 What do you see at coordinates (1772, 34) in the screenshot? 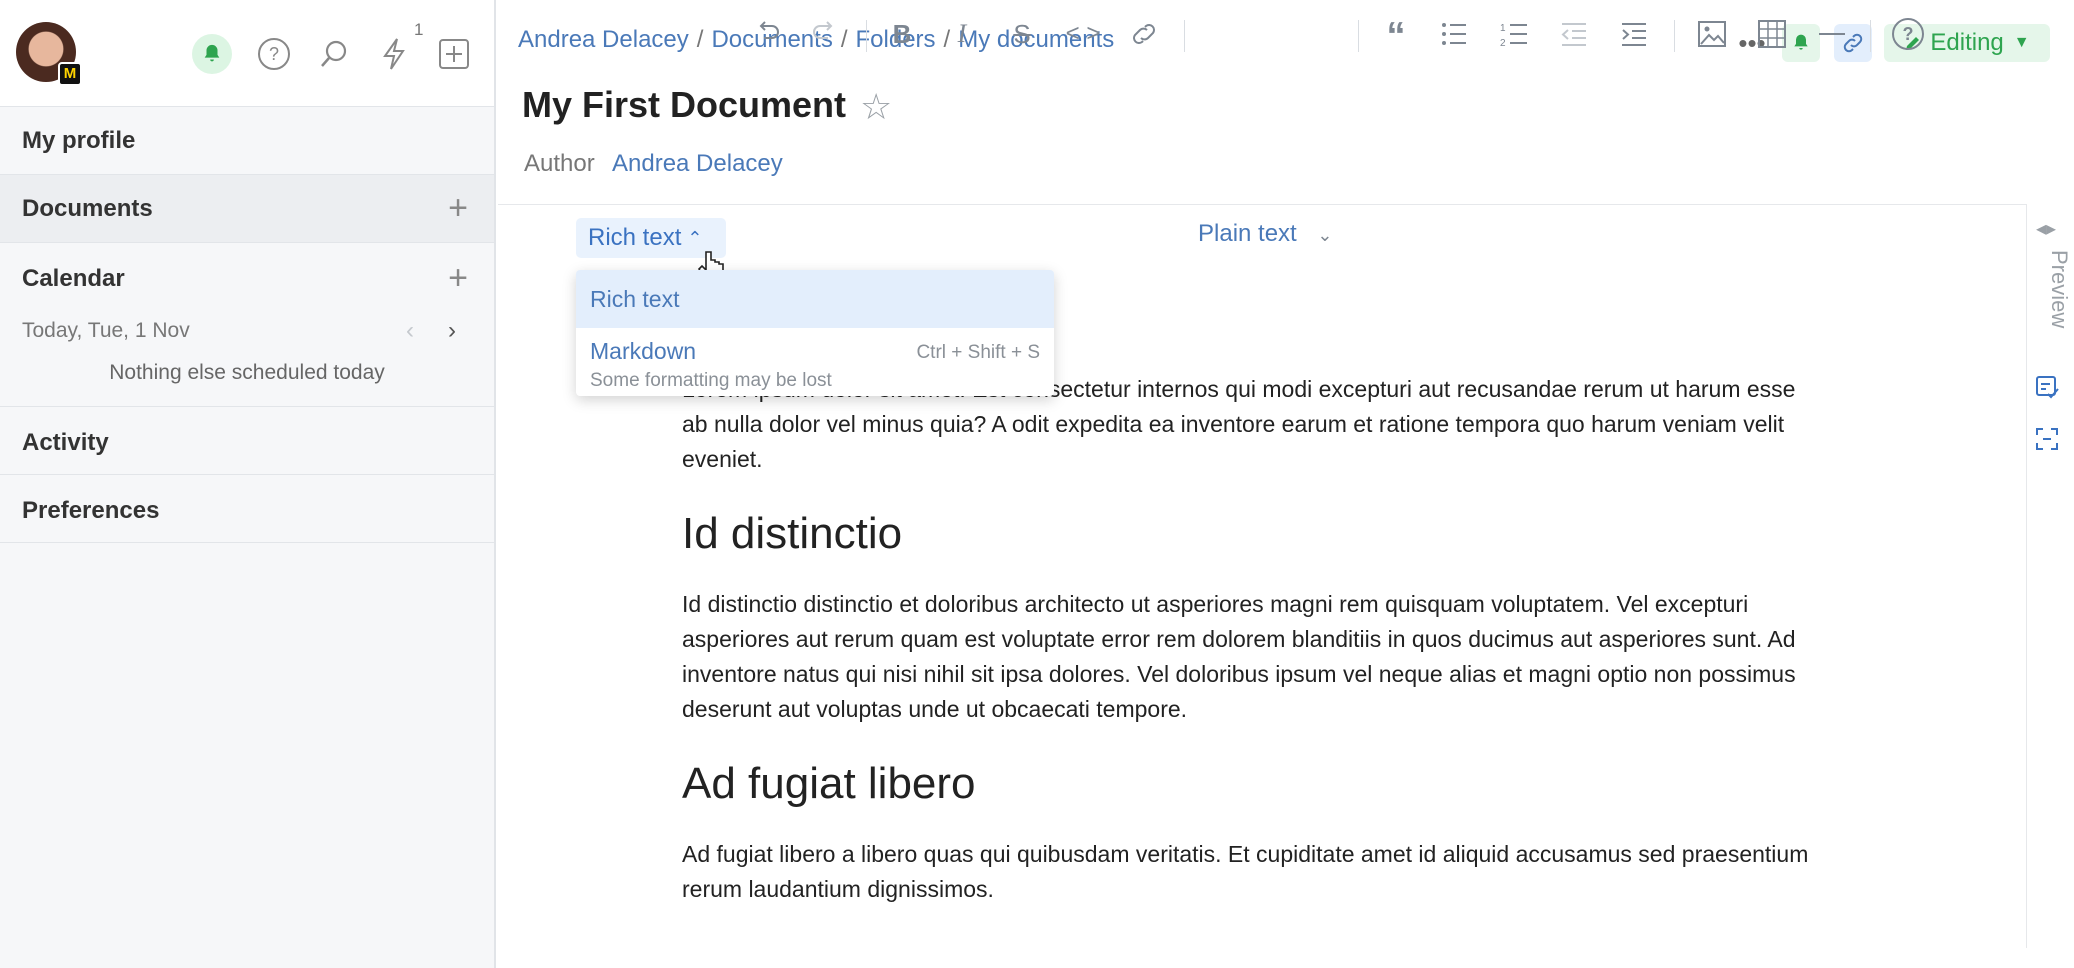
I see `table-icon` at bounding box center [1772, 34].